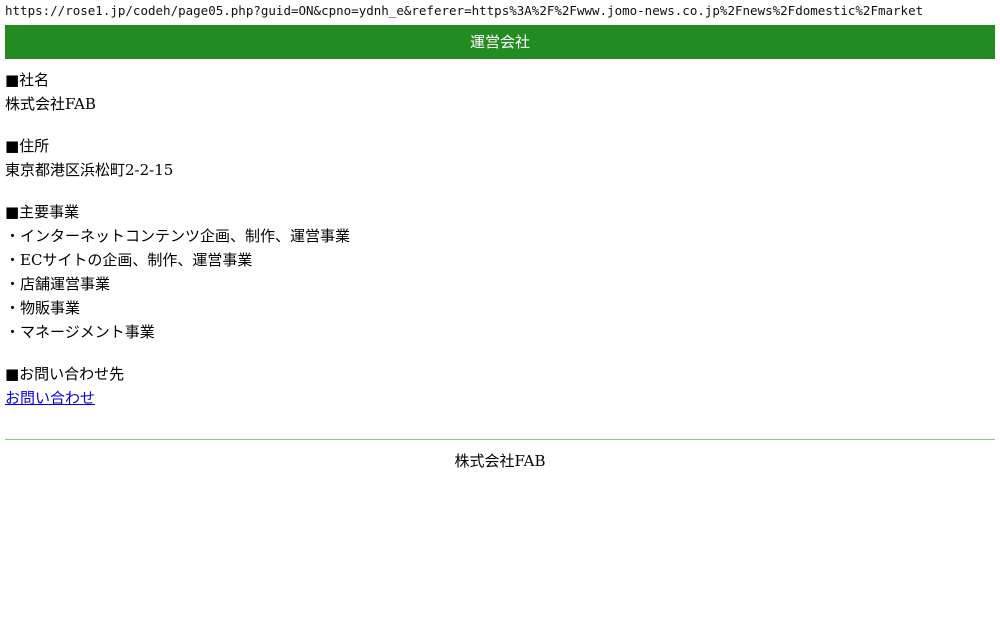  What do you see at coordinates (58, 284) in the screenshot?
I see `business-item-store-operation: ・店舗運営事業` at bounding box center [58, 284].